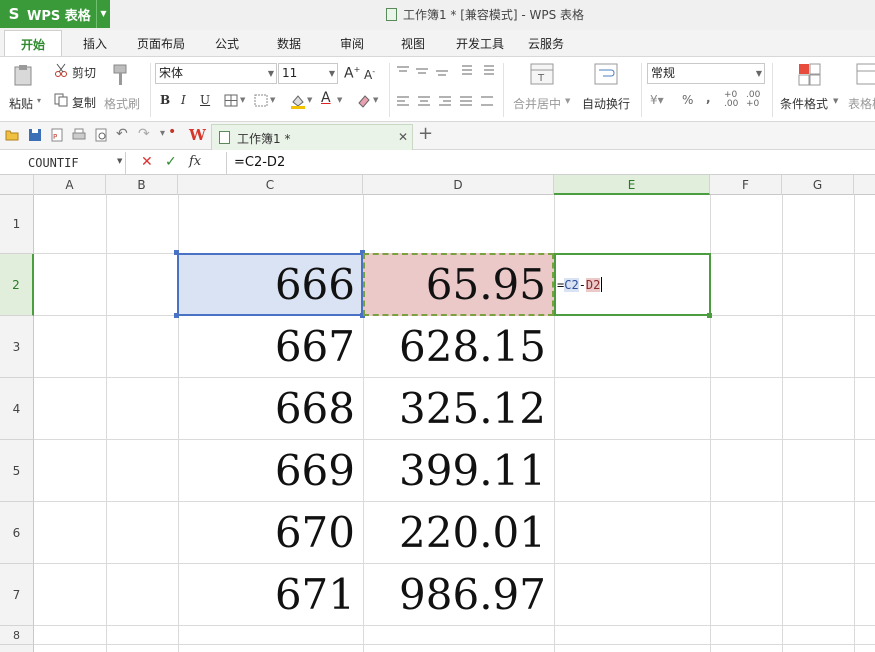  What do you see at coordinates (17, 185) in the screenshot?
I see `select-all-corner` at bounding box center [17, 185].